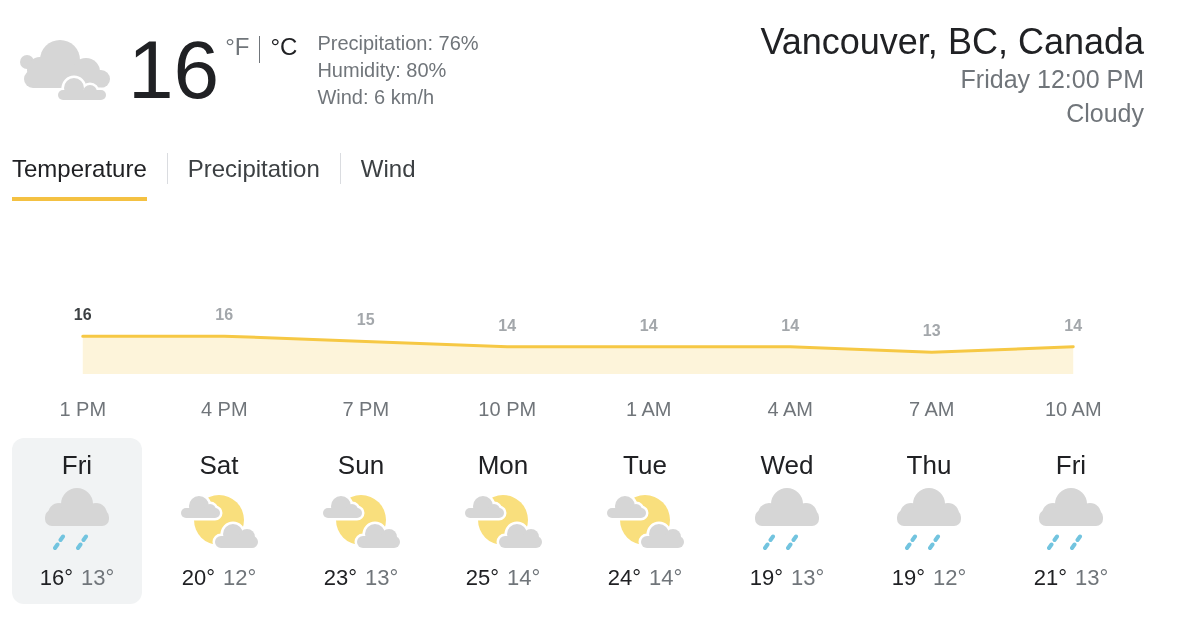  Describe the element at coordinates (482, 578) in the screenshot. I see `high-temperature: 25°` at that location.